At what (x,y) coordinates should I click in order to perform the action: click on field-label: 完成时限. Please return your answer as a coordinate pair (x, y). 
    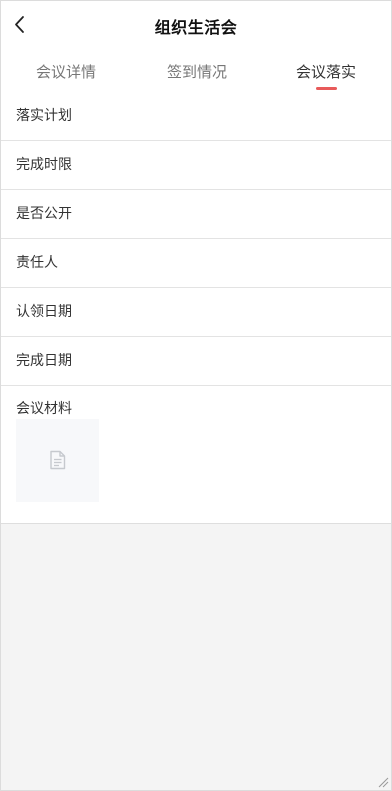
    Looking at the image, I should click on (44, 165).